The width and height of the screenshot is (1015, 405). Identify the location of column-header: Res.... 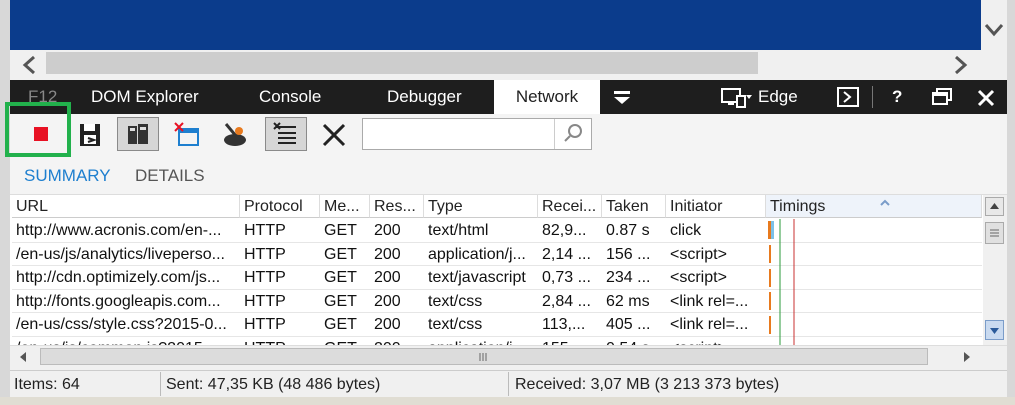
(397, 206).